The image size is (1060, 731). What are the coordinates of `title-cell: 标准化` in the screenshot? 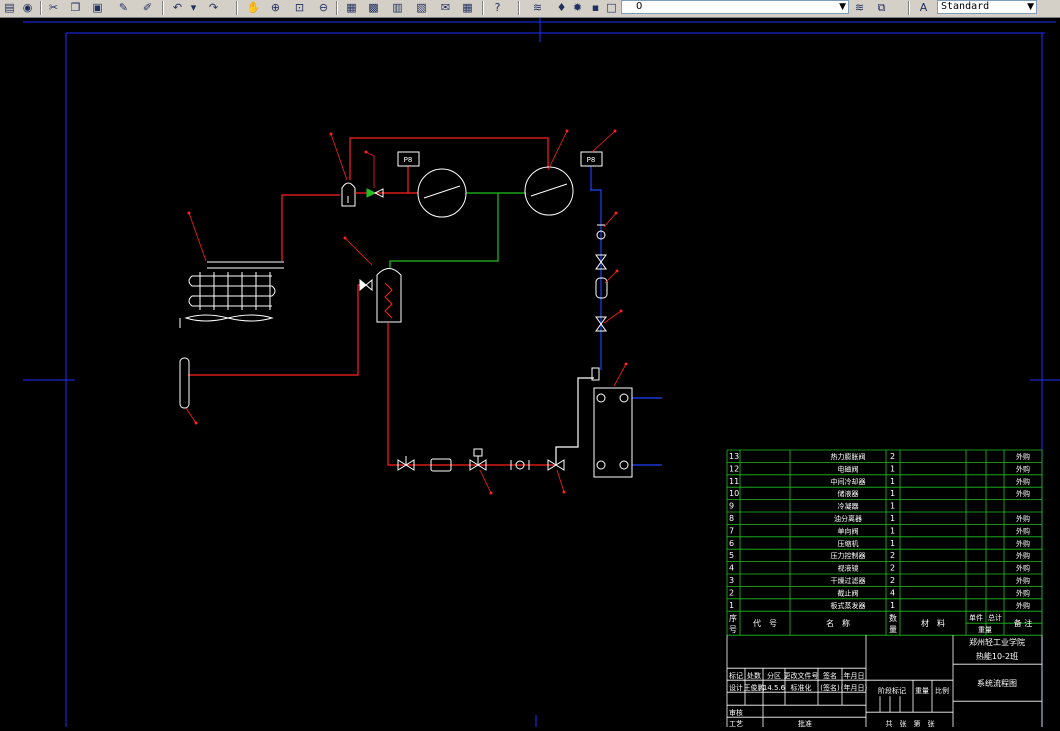 It's located at (801, 687).